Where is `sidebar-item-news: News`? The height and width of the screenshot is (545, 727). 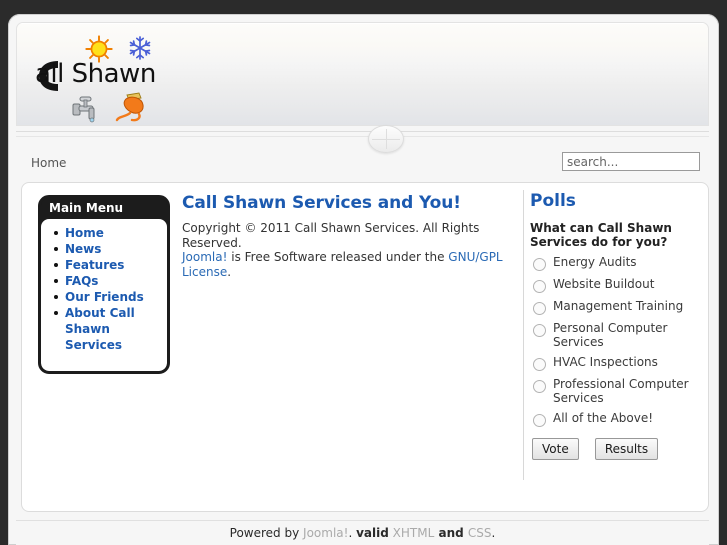
sidebar-item-news: News is located at coordinates (110, 249).